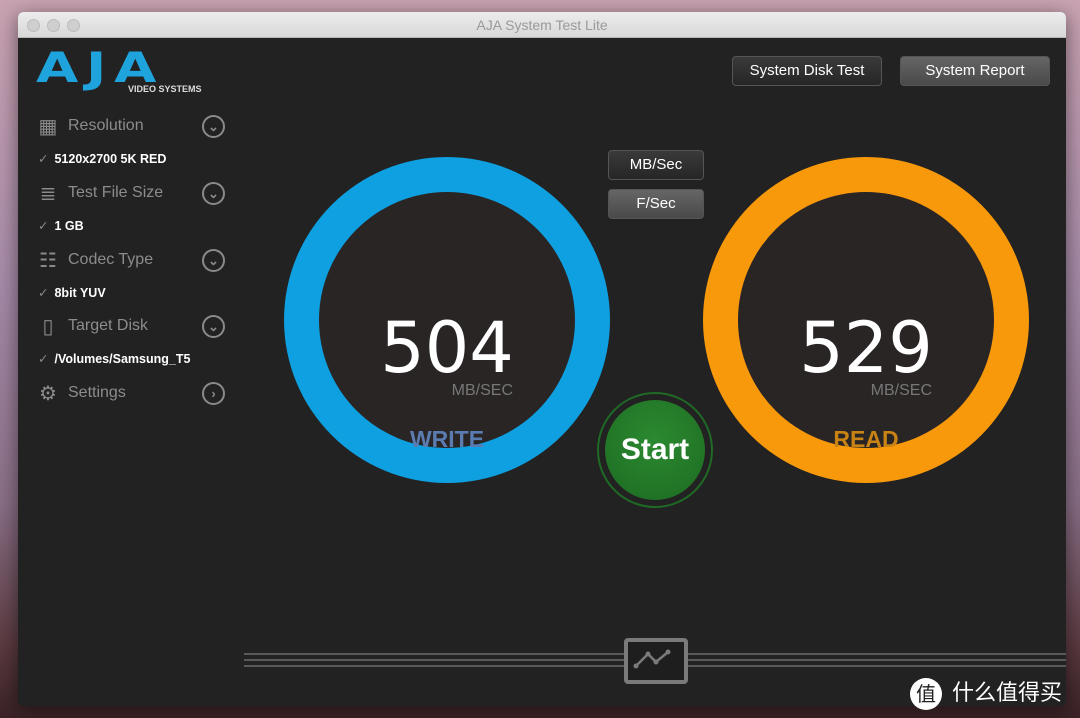  What do you see at coordinates (866, 348) in the screenshot?
I see `read-value: 529` at bounding box center [866, 348].